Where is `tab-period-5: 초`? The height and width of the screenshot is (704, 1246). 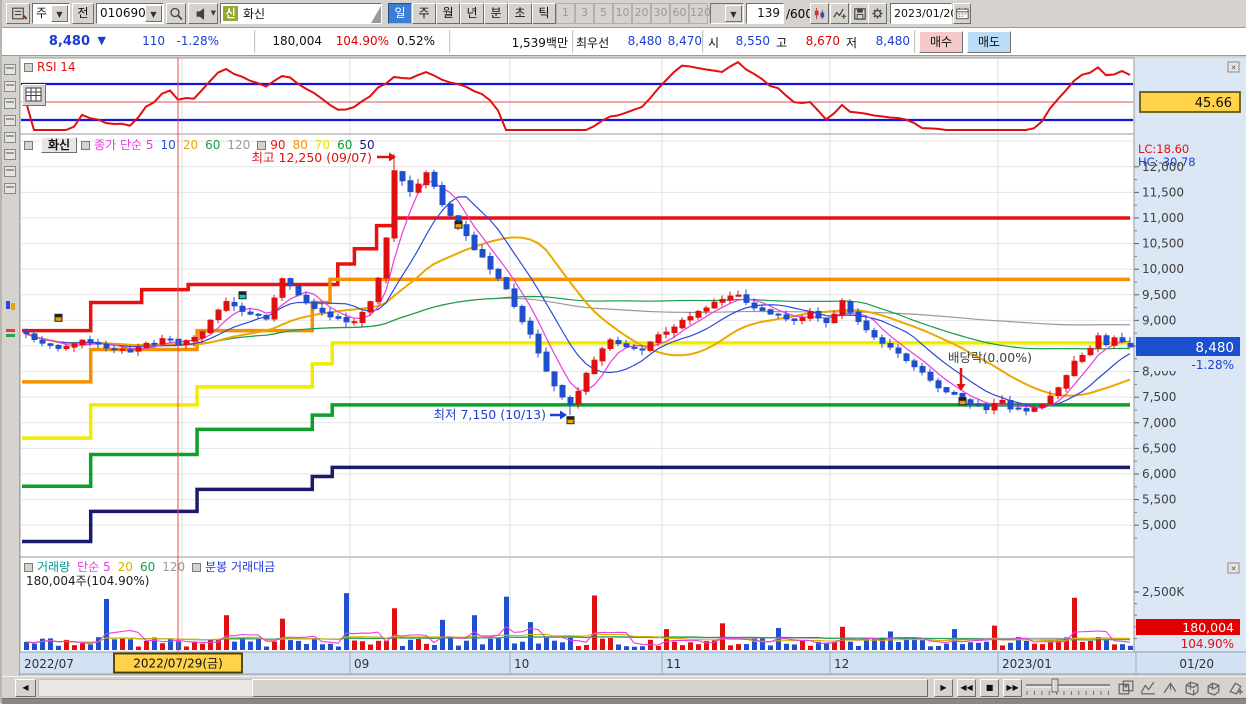
tab-period-5: 초 is located at coordinates (520, 13).